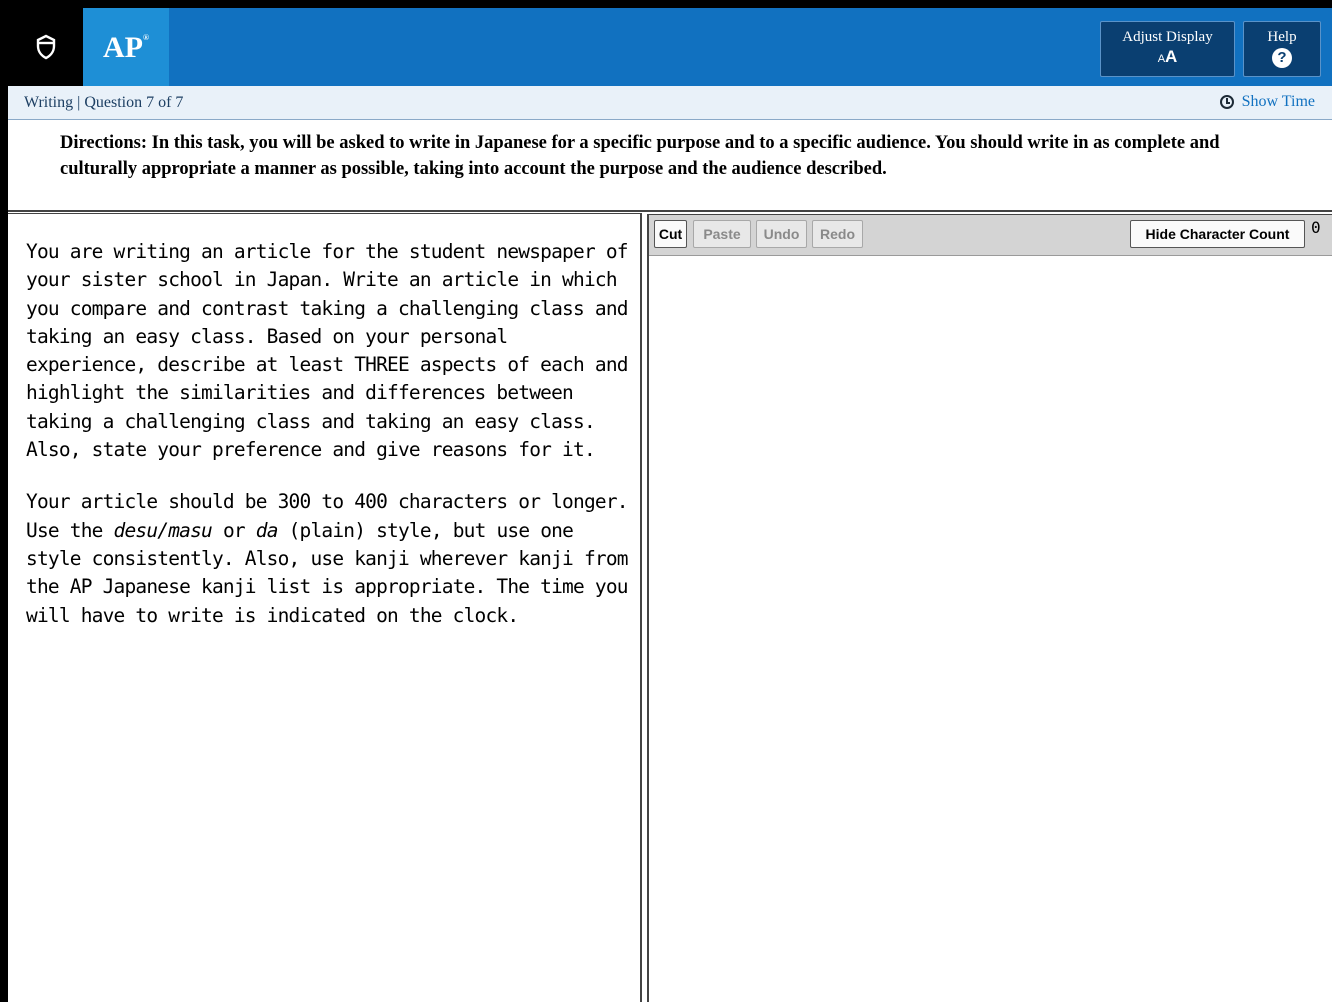 This screenshot has height=1002, width=1332. I want to click on adjust-display-label: Adjust Display, so click(1167, 37).